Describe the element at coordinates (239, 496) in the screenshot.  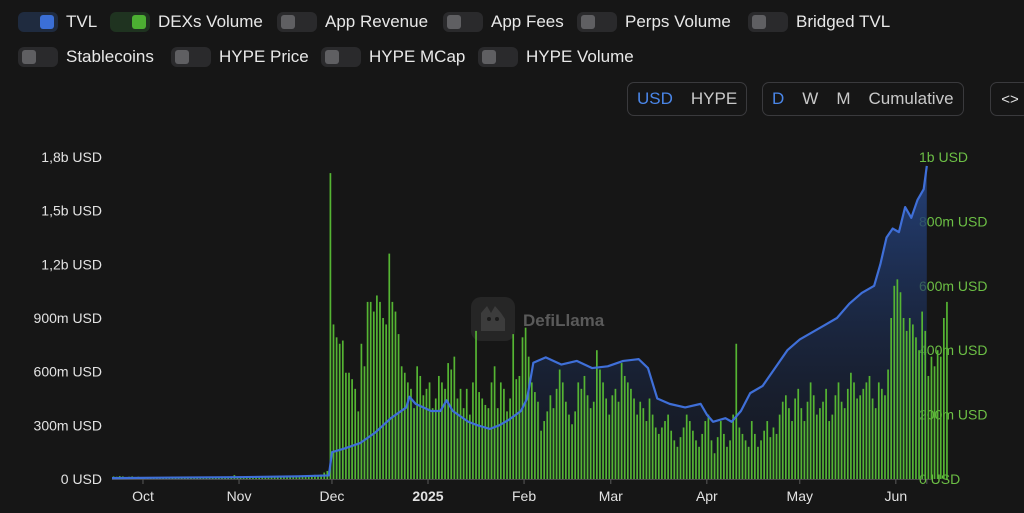
I see `x-axis-tick-label: Nov` at that location.